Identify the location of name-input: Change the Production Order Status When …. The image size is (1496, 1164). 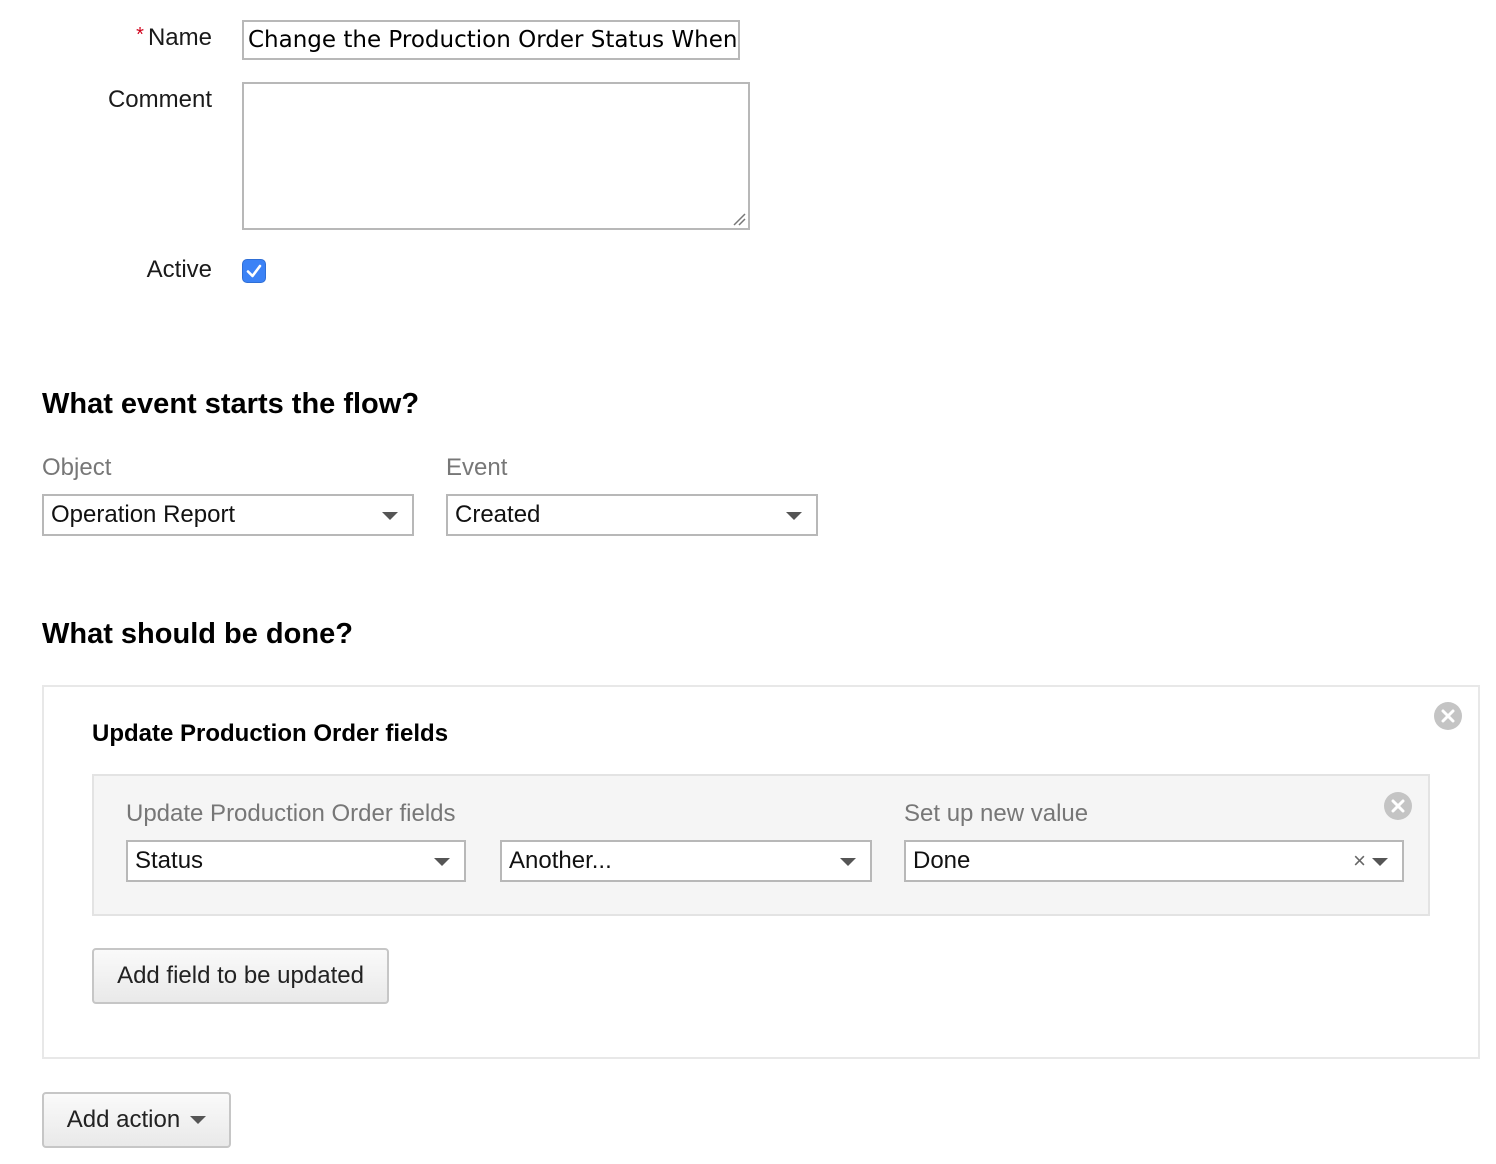
(491, 40).